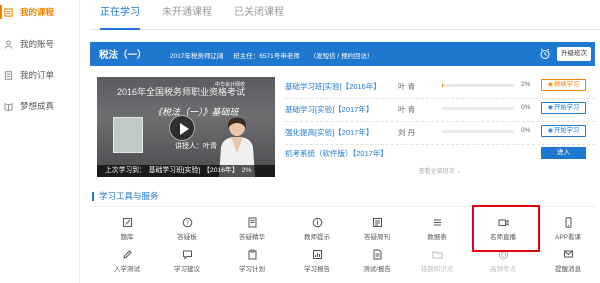 This screenshot has width=600, height=283. What do you see at coordinates (8, 44) in the screenshot?
I see `user-icon` at bounding box center [8, 44].